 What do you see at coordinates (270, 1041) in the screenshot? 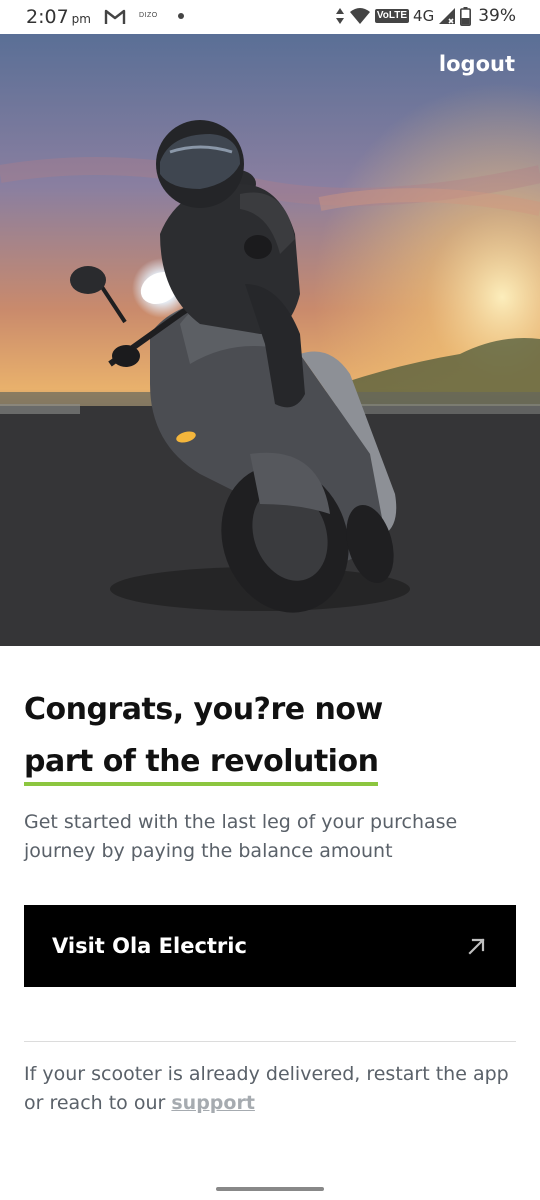
I see `divider` at bounding box center [270, 1041].